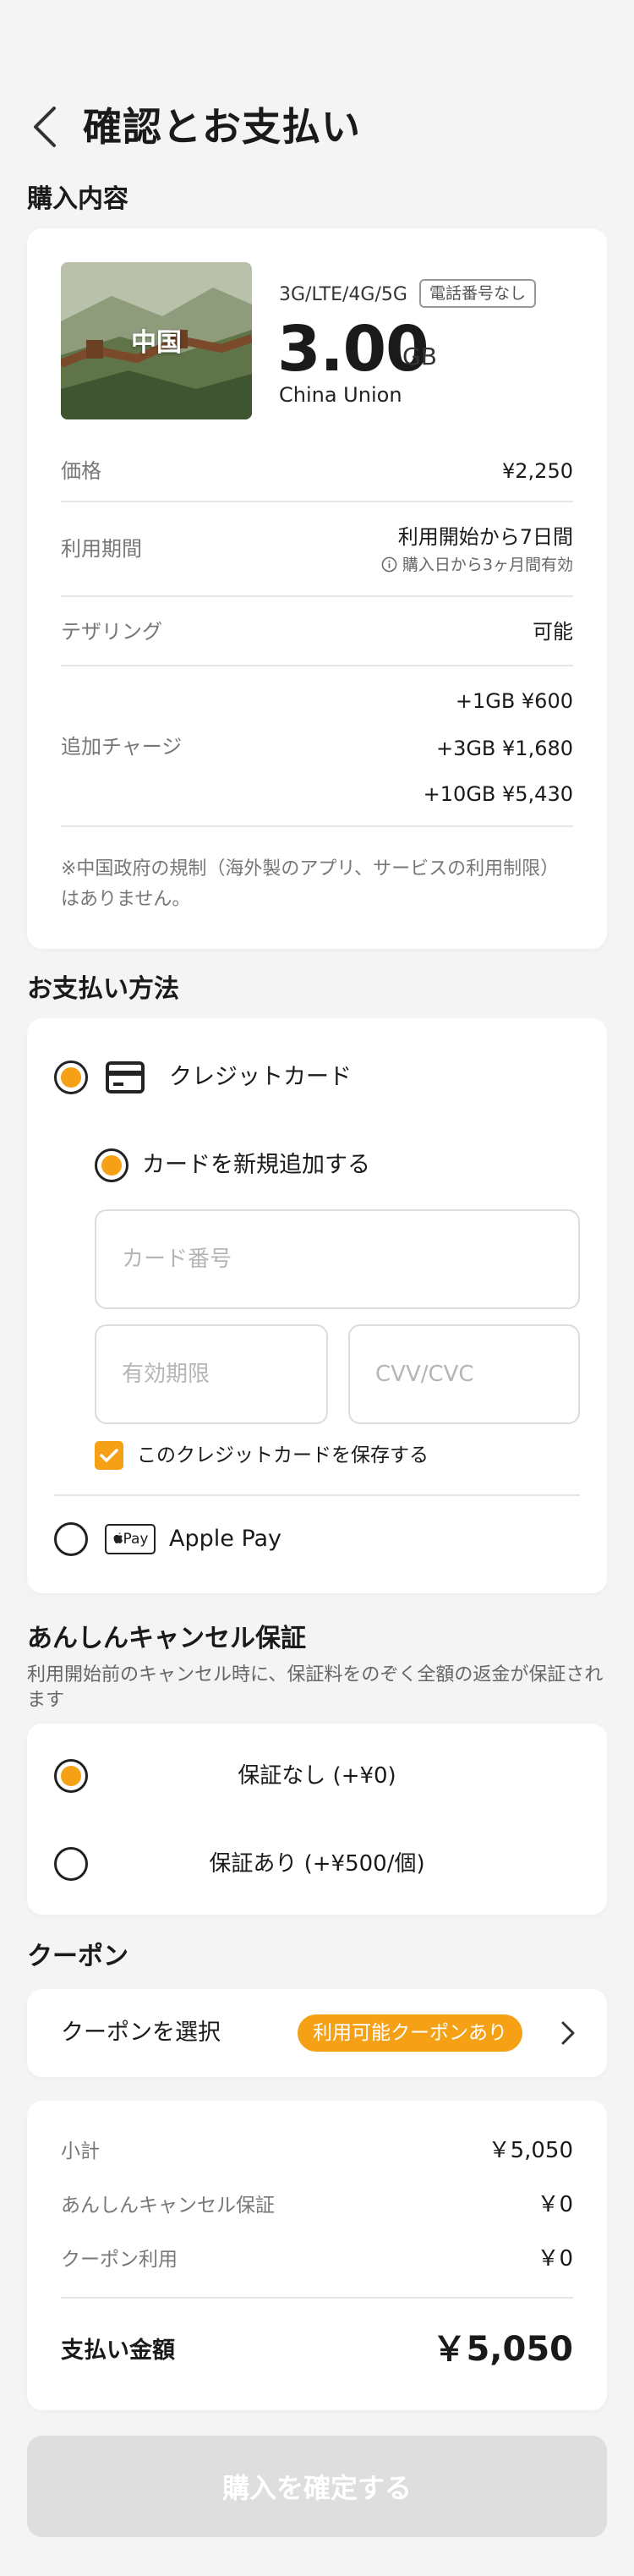  What do you see at coordinates (555, 2204) in the screenshot?
I see `guarantee-fee-value: ￥0` at bounding box center [555, 2204].